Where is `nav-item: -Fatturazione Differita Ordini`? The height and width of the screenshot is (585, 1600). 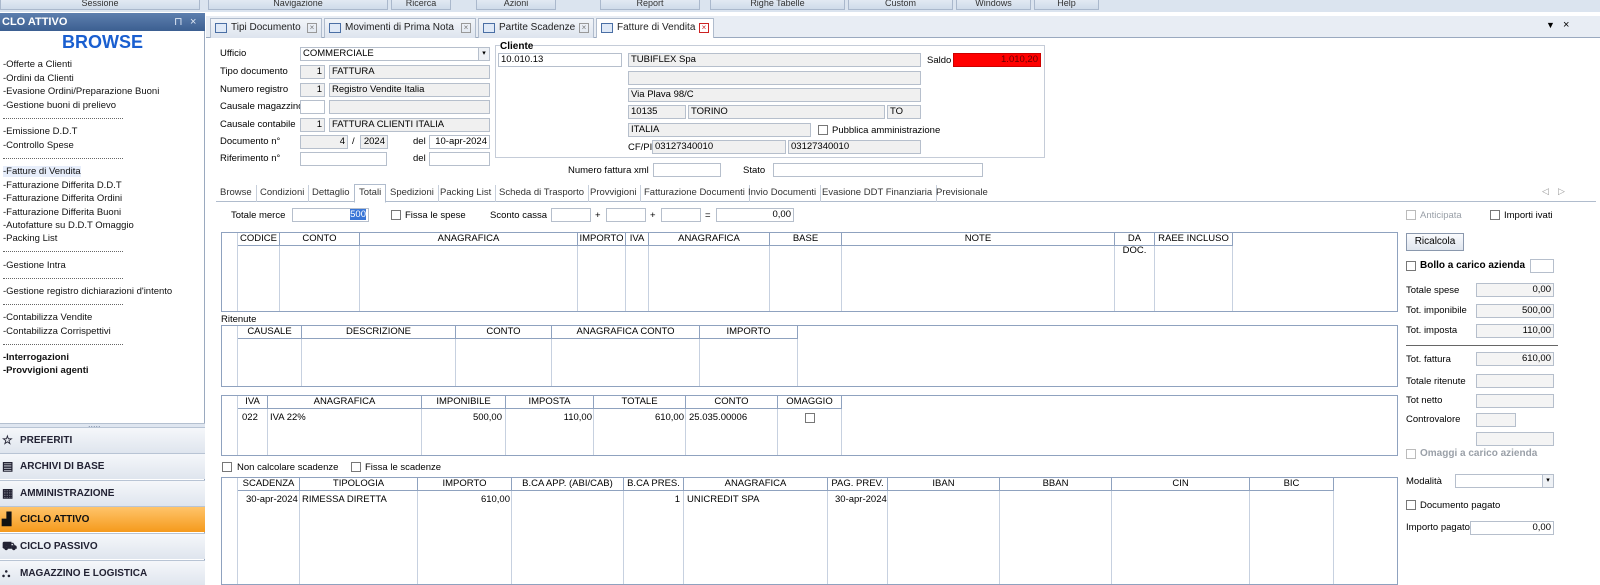
nav-item: -Fatturazione Differita Ordini is located at coordinates (62, 198).